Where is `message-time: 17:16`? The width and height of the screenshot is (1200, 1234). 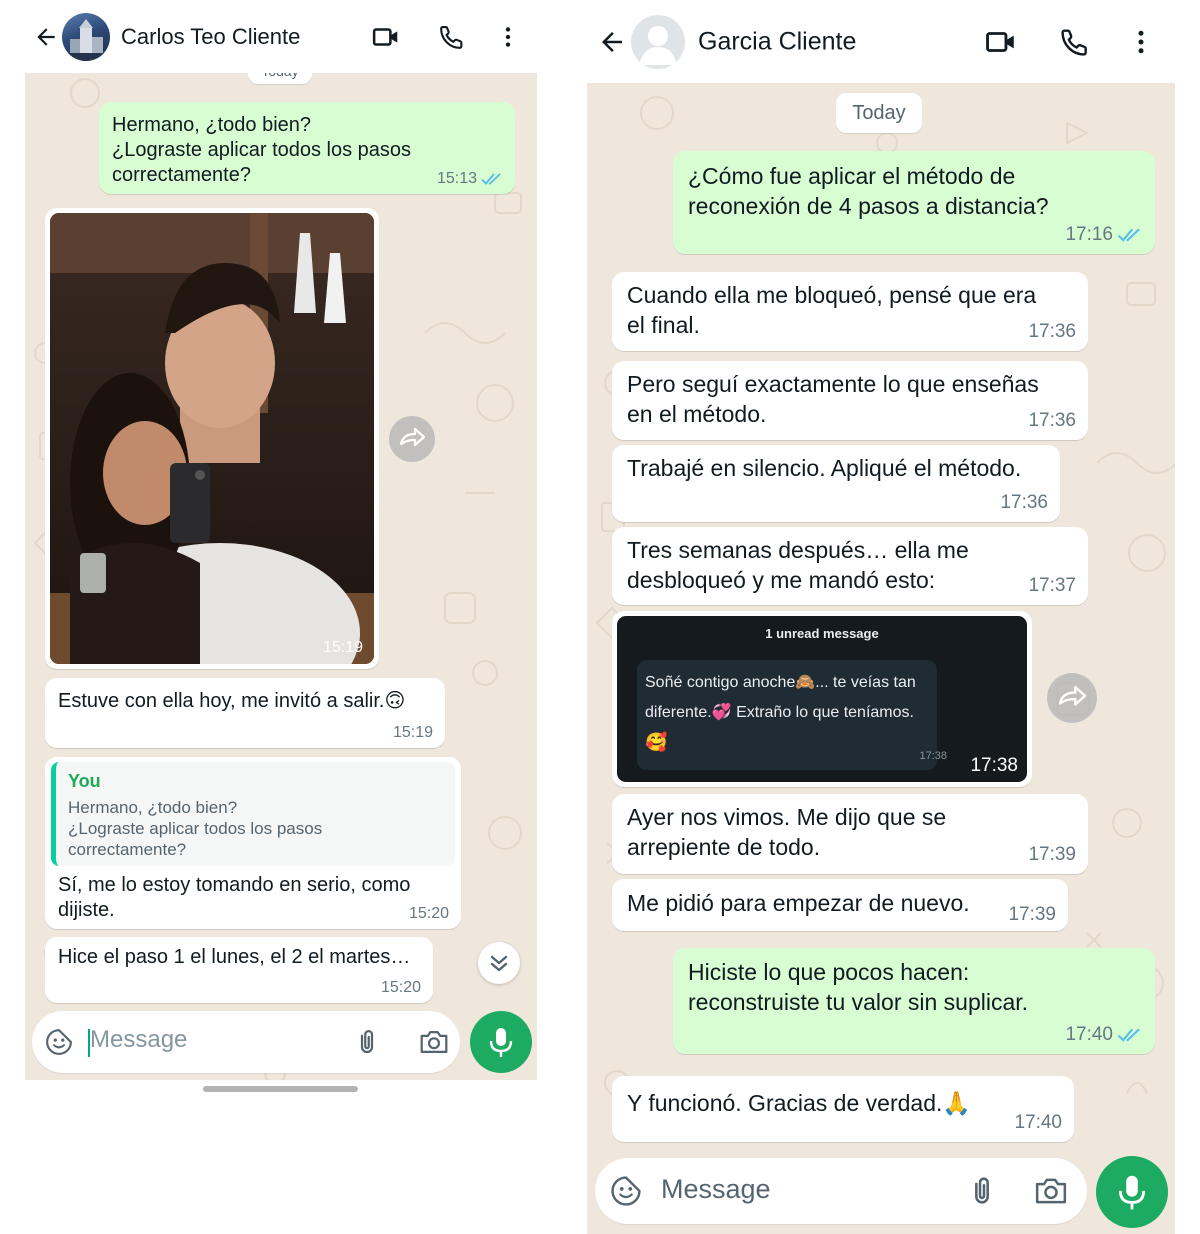 message-time: 17:16 is located at coordinates (1089, 234).